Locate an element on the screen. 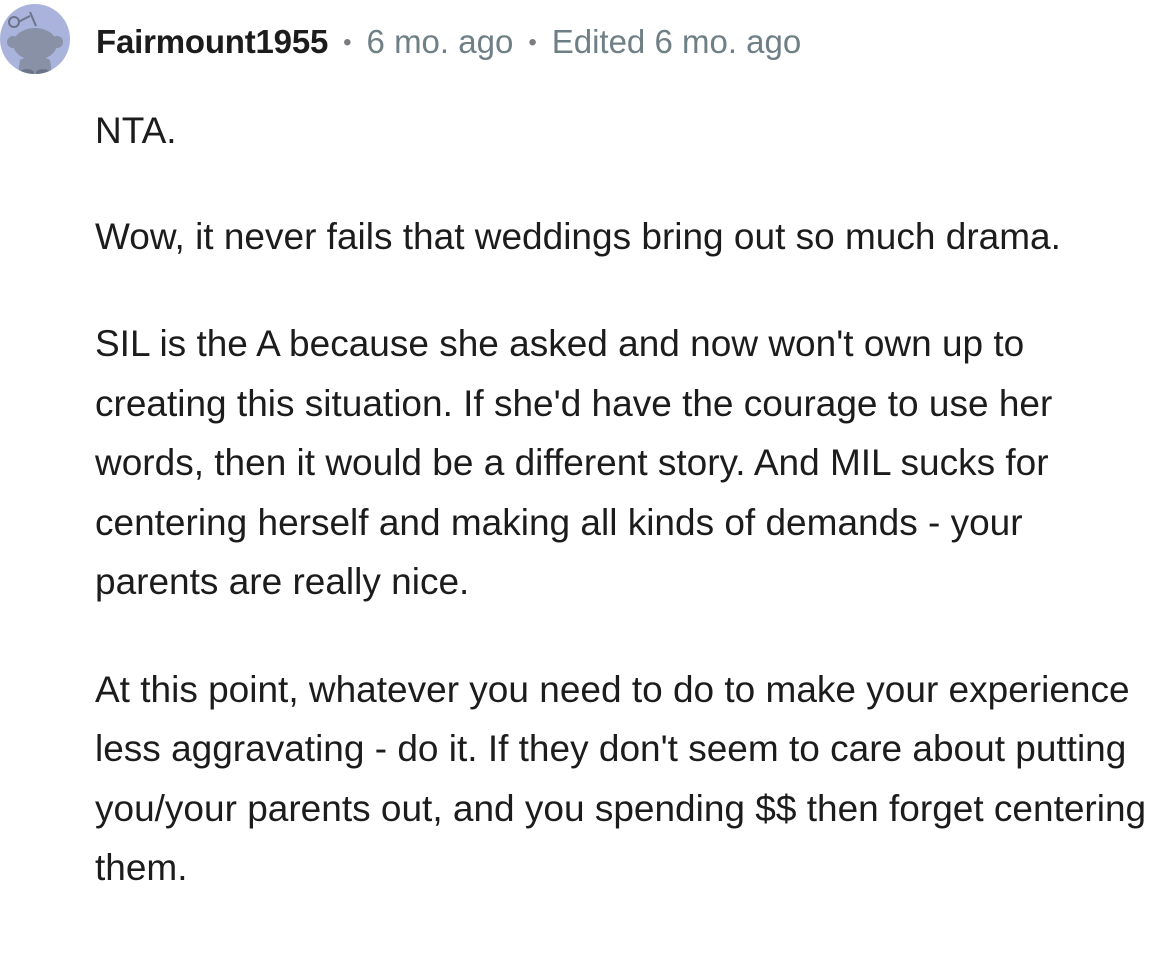 The image size is (1166, 965). snoo-avatar-icon is located at coordinates (35, 42).